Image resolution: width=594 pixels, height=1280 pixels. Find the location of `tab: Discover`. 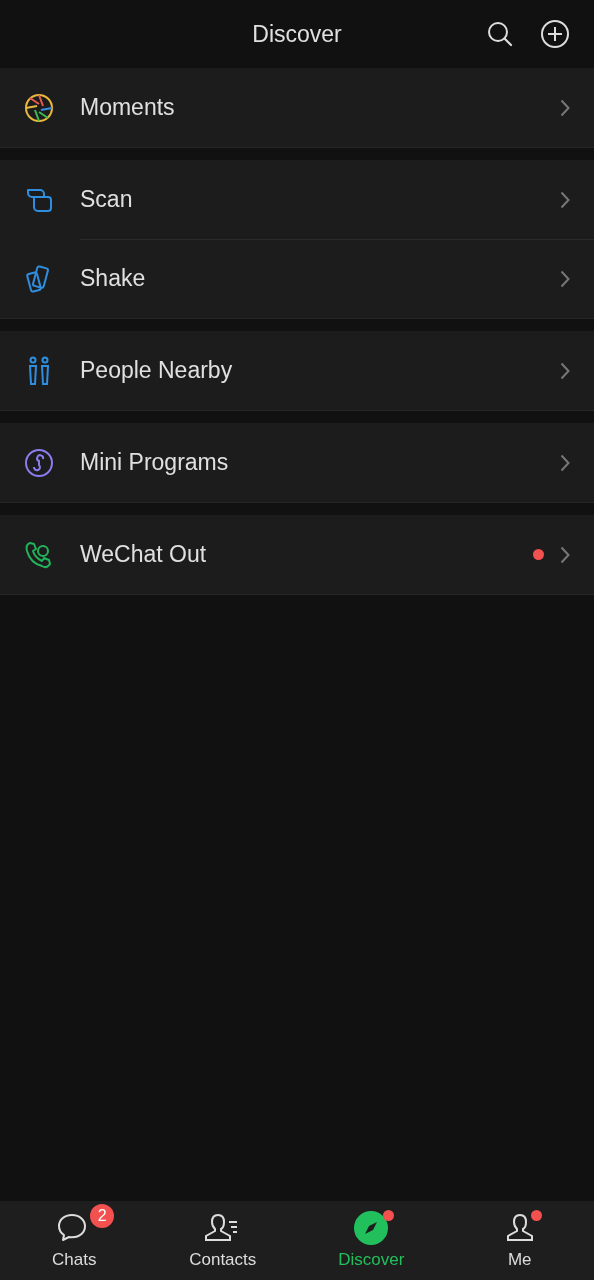

tab: Discover is located at coordinates (371, 1240).